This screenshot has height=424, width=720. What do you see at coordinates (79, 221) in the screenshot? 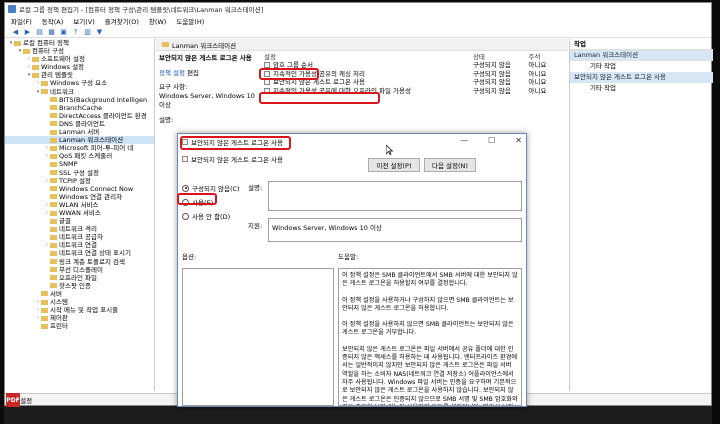
I see `tree-item: 글꼴` at bounding box center [79, 221].